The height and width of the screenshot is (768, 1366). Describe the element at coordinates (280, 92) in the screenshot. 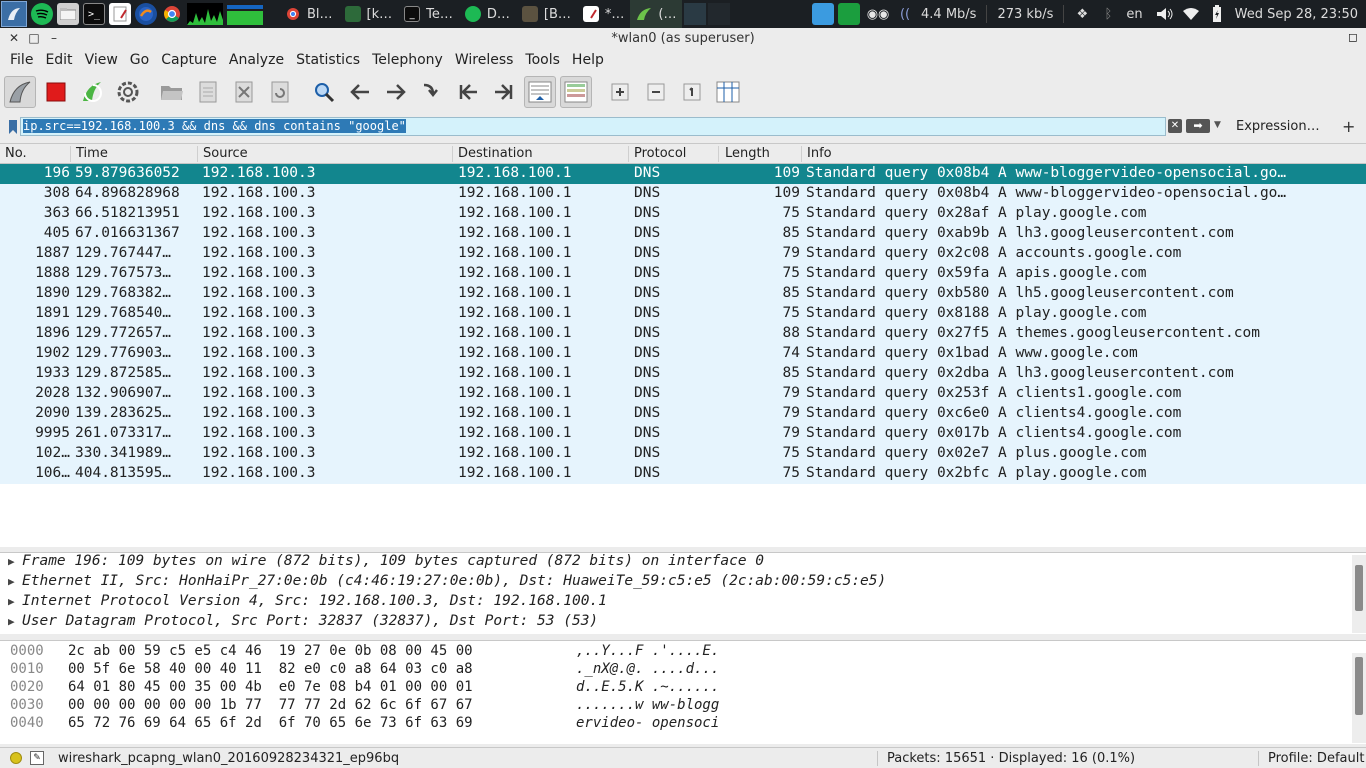

I see `reload-file-button` at that location.